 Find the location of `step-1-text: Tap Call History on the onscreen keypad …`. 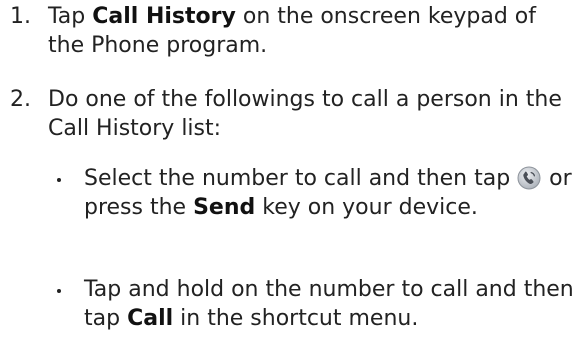

step-1-text: Tap Call History on the onscreen keypad … is located at coordinates (308, 31).